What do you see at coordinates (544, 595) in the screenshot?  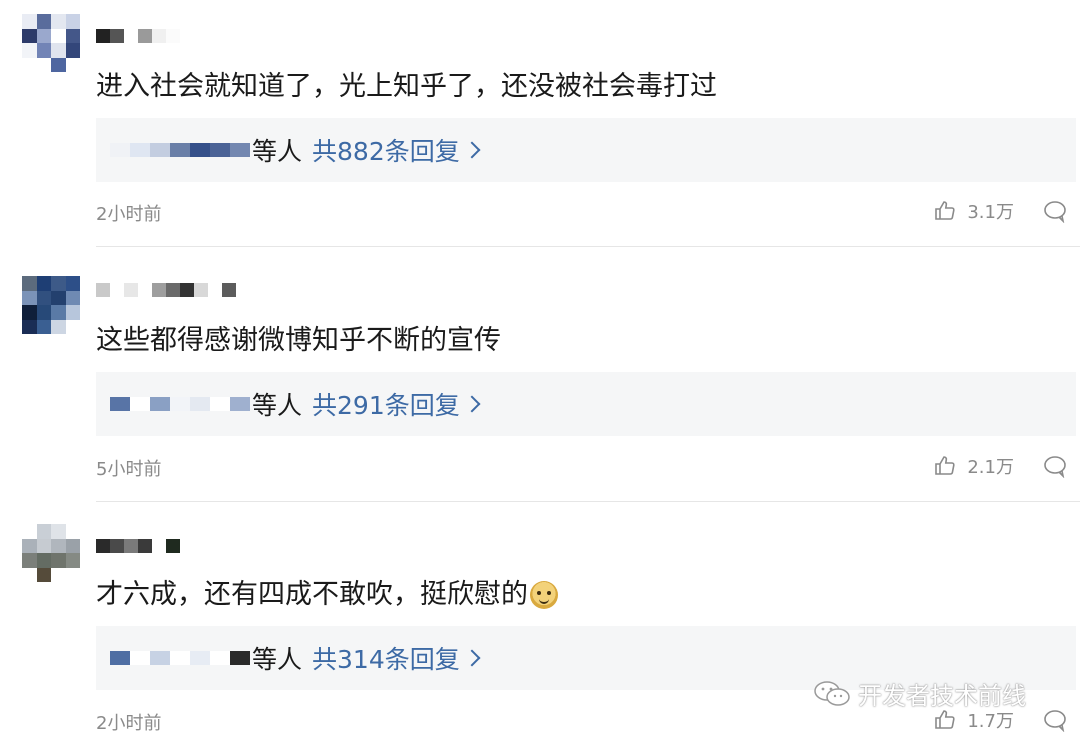 I see `doge-emoji-icon` at bounding box center [544, 595].